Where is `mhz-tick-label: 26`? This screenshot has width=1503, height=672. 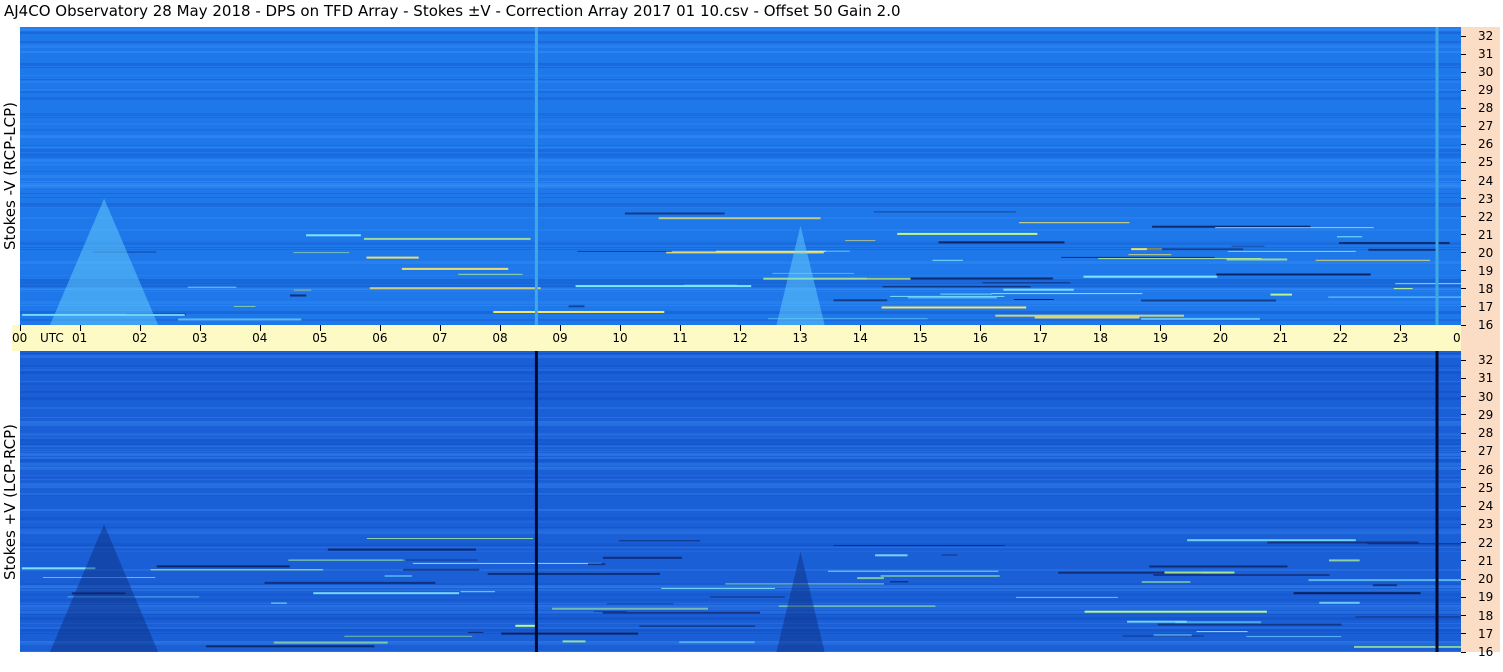 mhz-tick-label: 26 is located at coordinates (1486, 469).